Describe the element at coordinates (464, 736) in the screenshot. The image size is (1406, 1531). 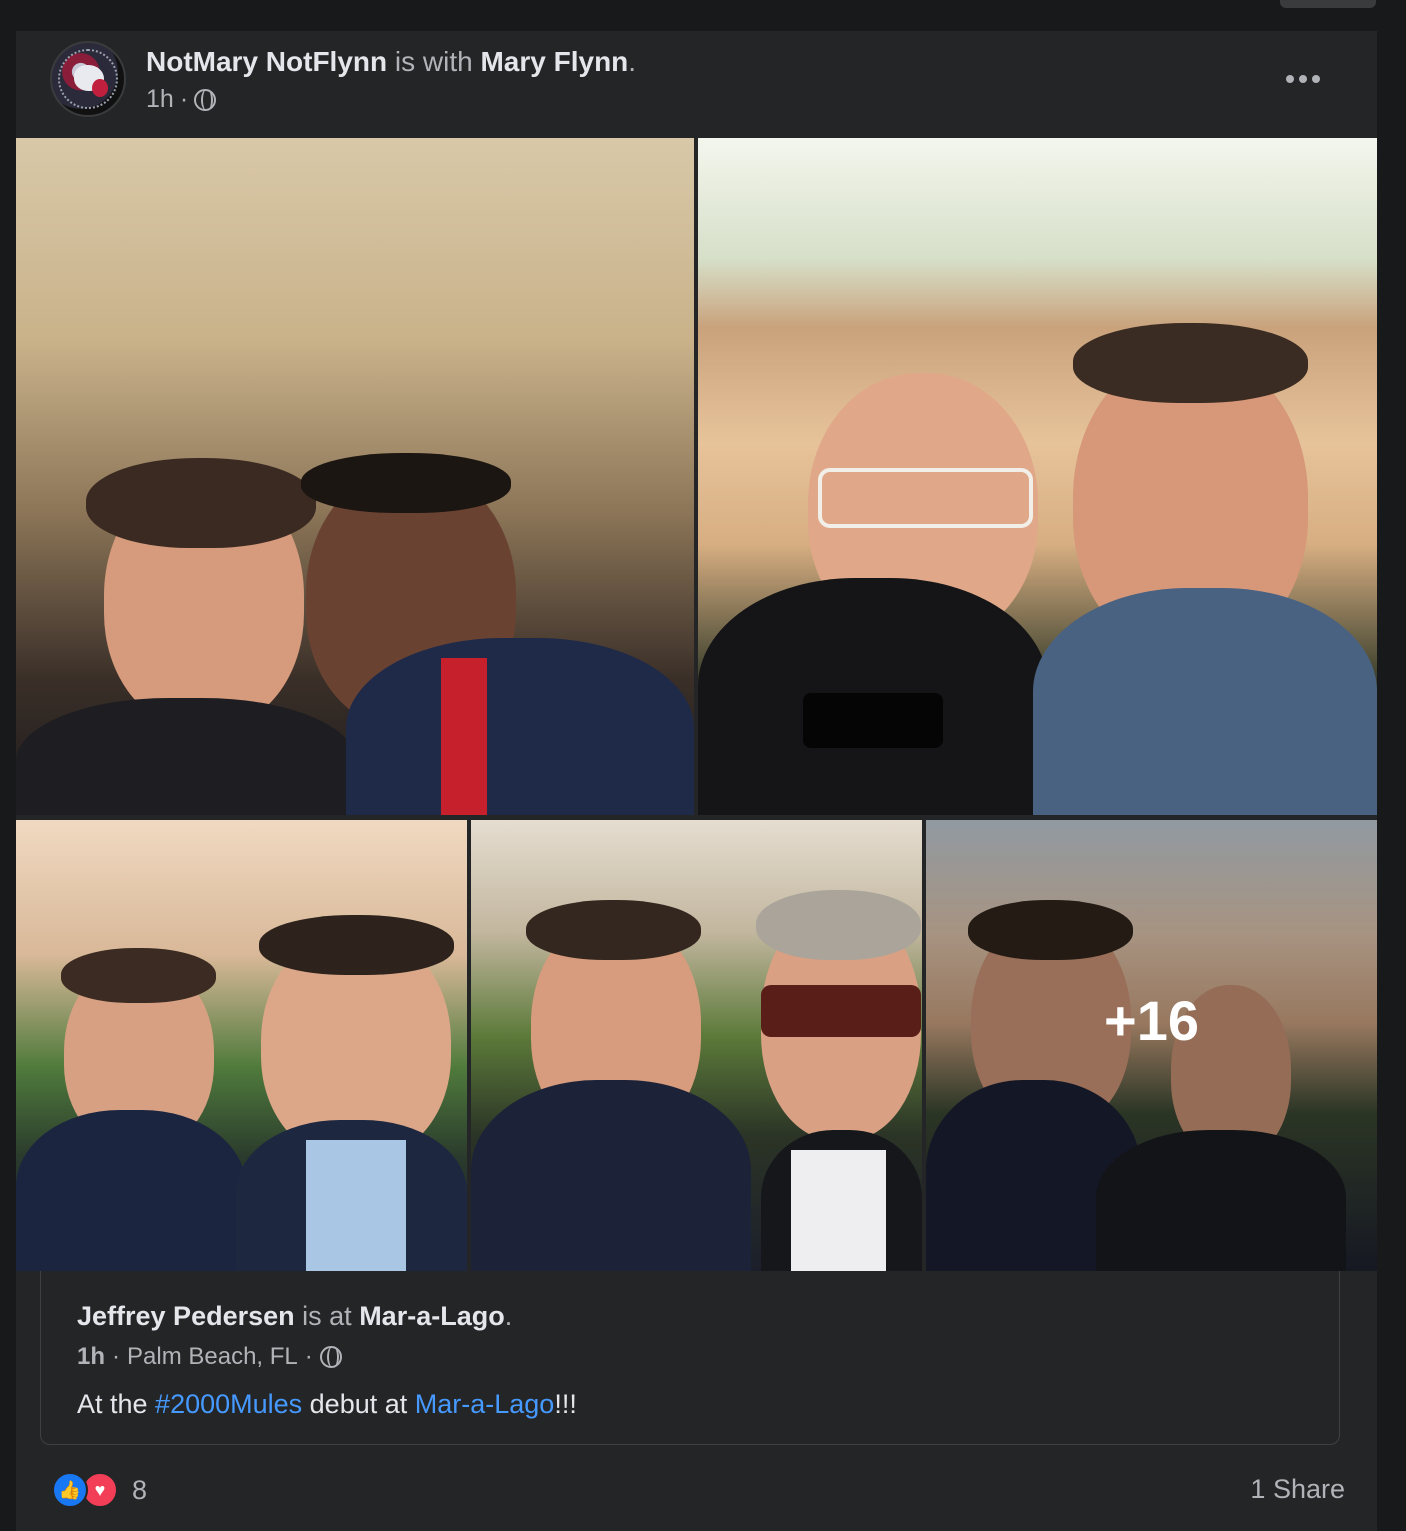
I see `photo-1-tie` at that location.